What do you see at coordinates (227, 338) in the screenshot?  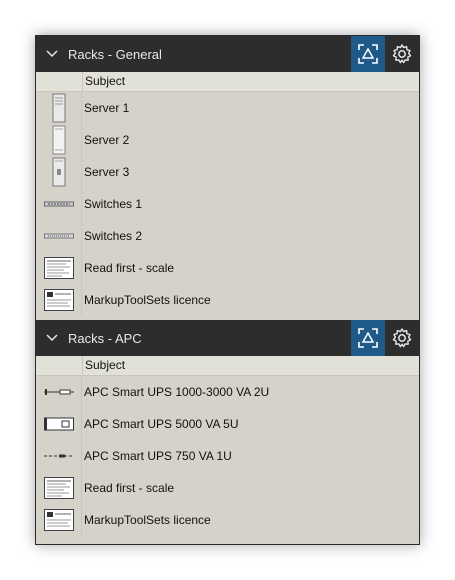 I see `section-header-racks-apc: Racks - APC` at bounding box center [227, 338].